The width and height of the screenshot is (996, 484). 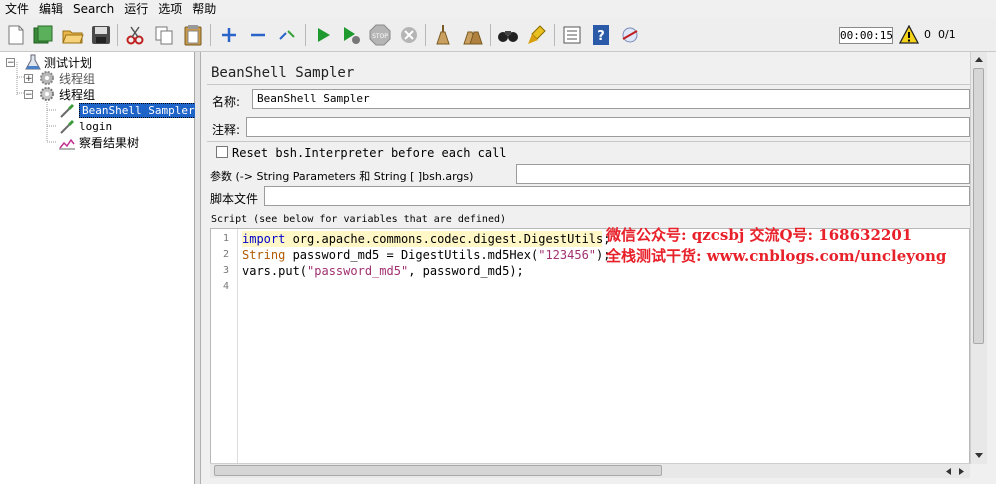 What do you see at coordinates (287, 35) in the screenshot?
I see `toggle-icon` at bounding box center [287, 35].